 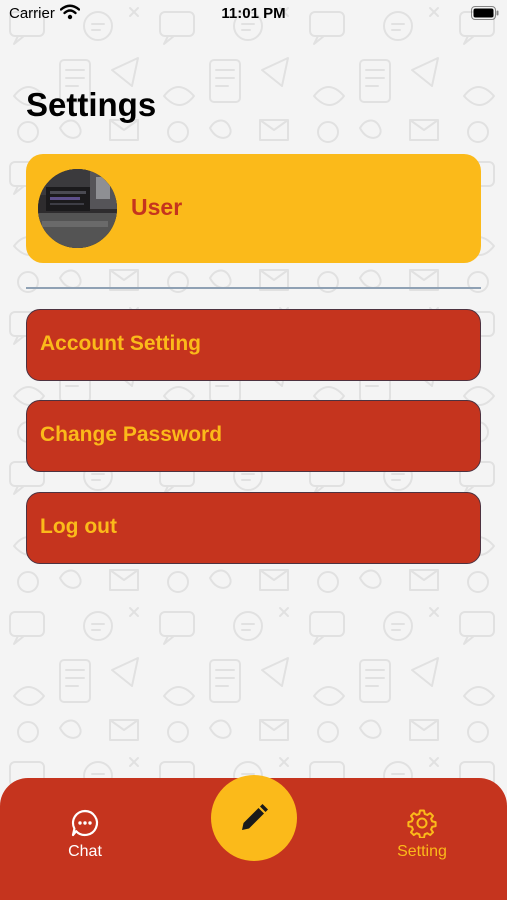 I want to click on account-setting-button: Account Setting, so click(x=253, y=345).